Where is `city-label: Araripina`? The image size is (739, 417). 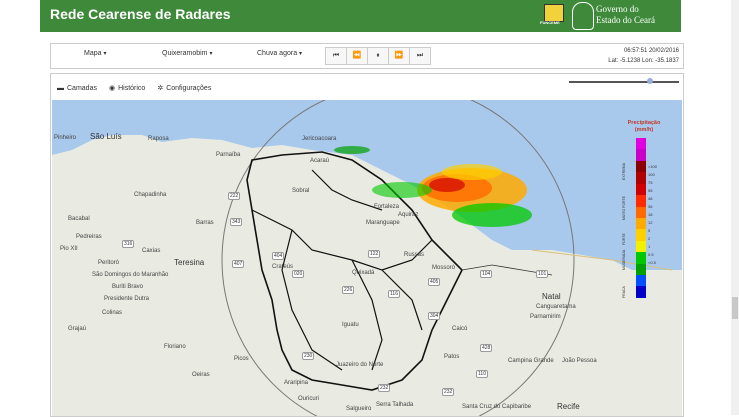 city-label: Araripina is located at coordinates (296, 383).